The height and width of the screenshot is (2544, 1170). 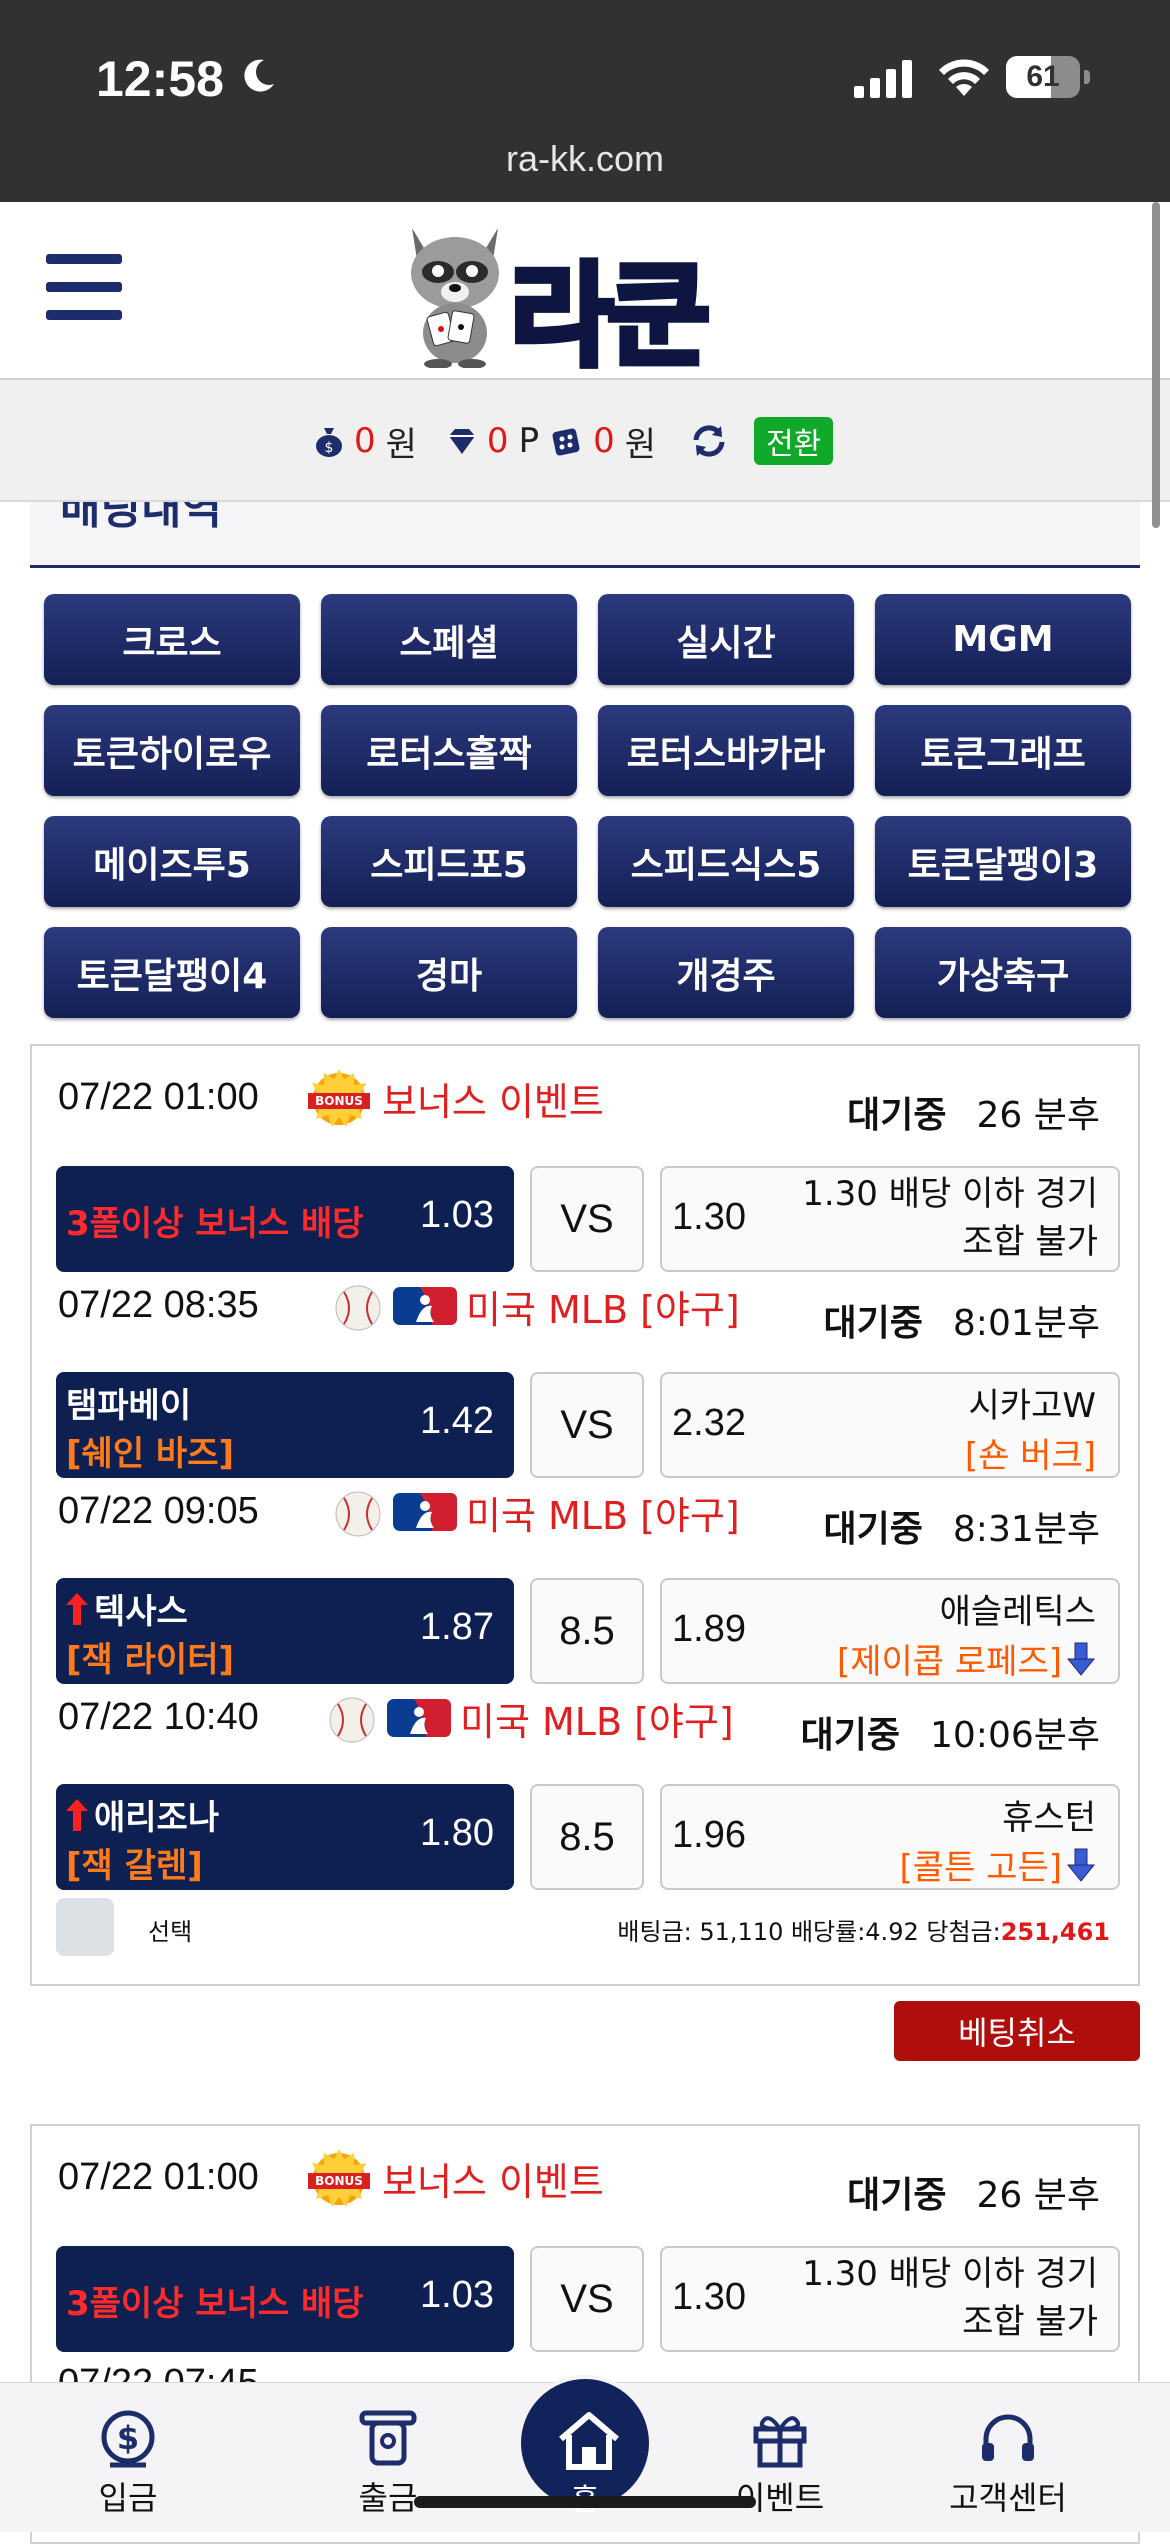 What do you see at coordinates (172, 750) in the screenshot?
I see `category-button-token-hilo: 토큰하이로우` at bounding box center [172, 750].